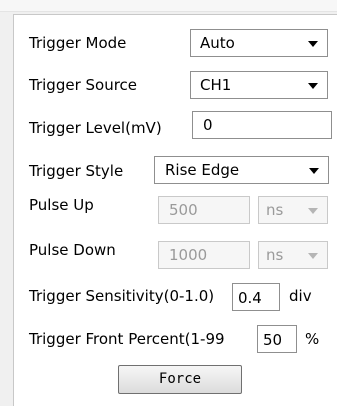  I want to click on pulse-down-label: Pulse Down, so click(72, 250).